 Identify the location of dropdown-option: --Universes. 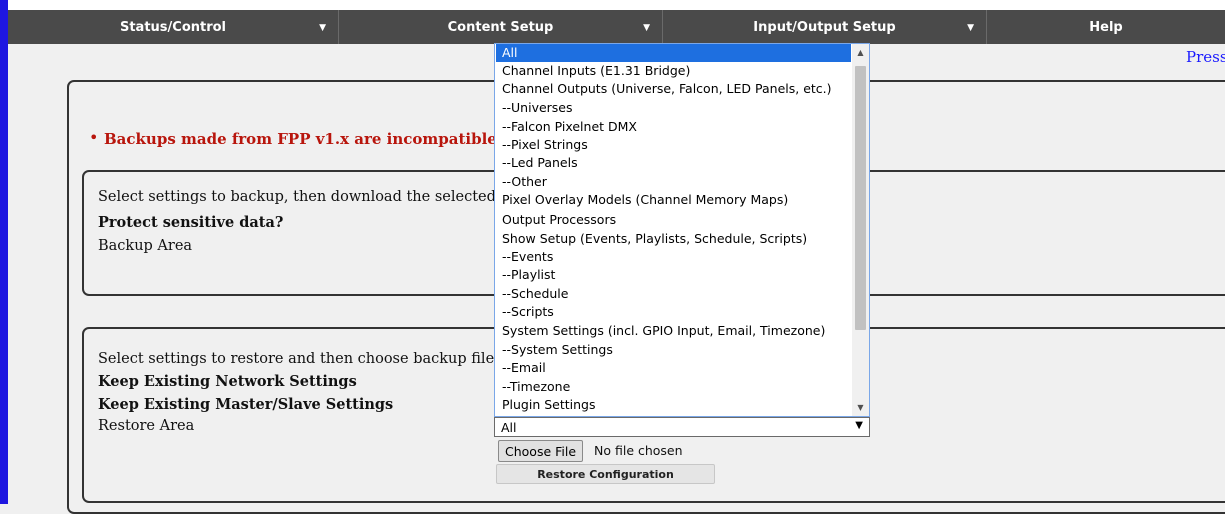
(673, 108).